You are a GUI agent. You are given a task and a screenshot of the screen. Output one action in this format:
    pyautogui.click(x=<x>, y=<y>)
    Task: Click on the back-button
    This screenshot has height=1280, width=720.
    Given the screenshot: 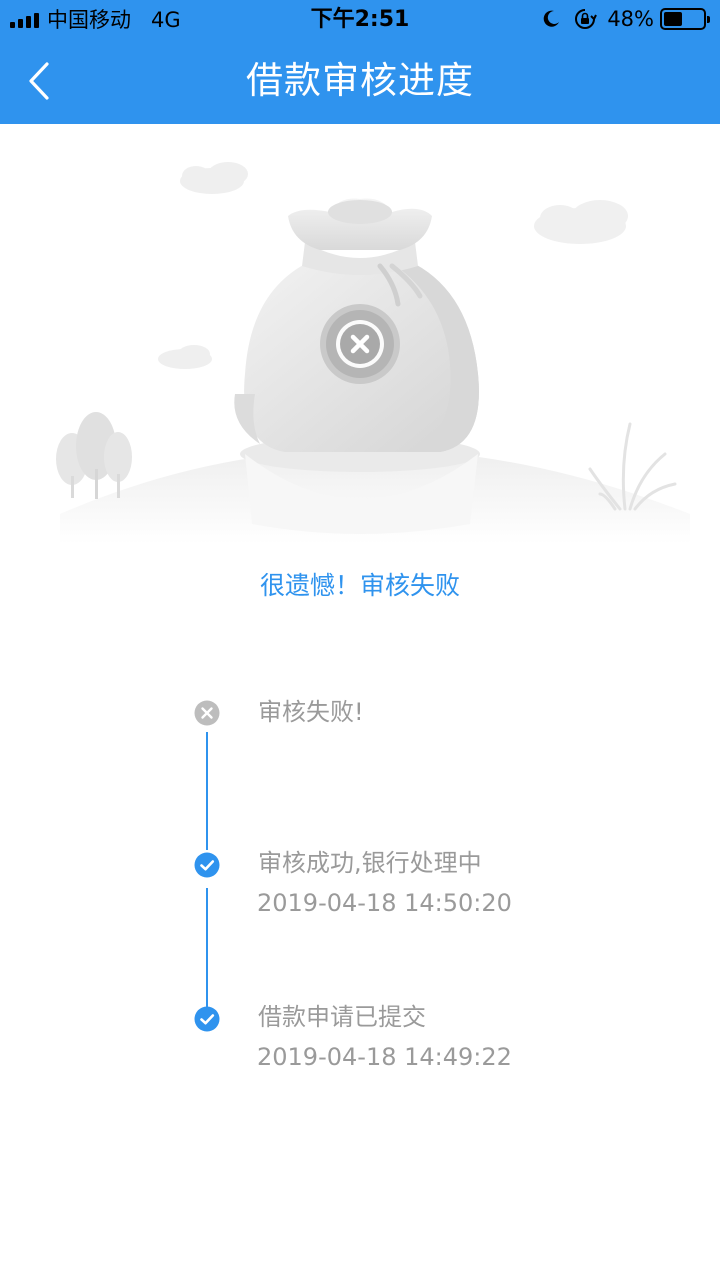 What is the action you would take?
    pyautogui.click(x=42, y=82)
    